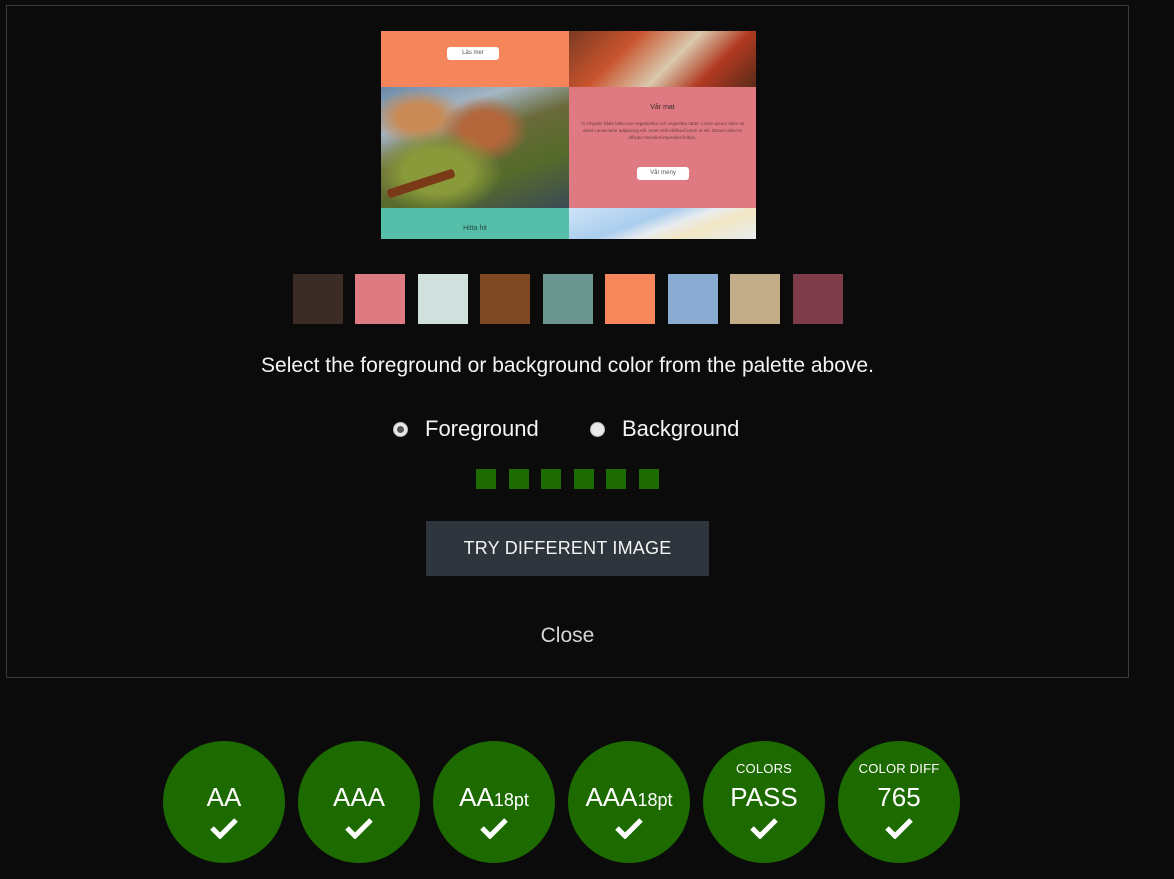 The width and height of the screenshot is (1174, 879). I want to click on badge-aa-label: AA, so click(224, 797).